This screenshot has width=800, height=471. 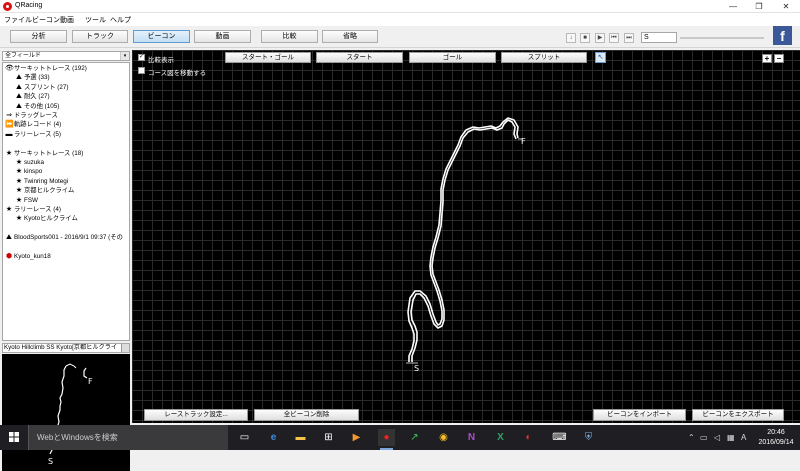 I want to click on tree-item-label: 軌跡レコード (4), so click(x=38, y=125).